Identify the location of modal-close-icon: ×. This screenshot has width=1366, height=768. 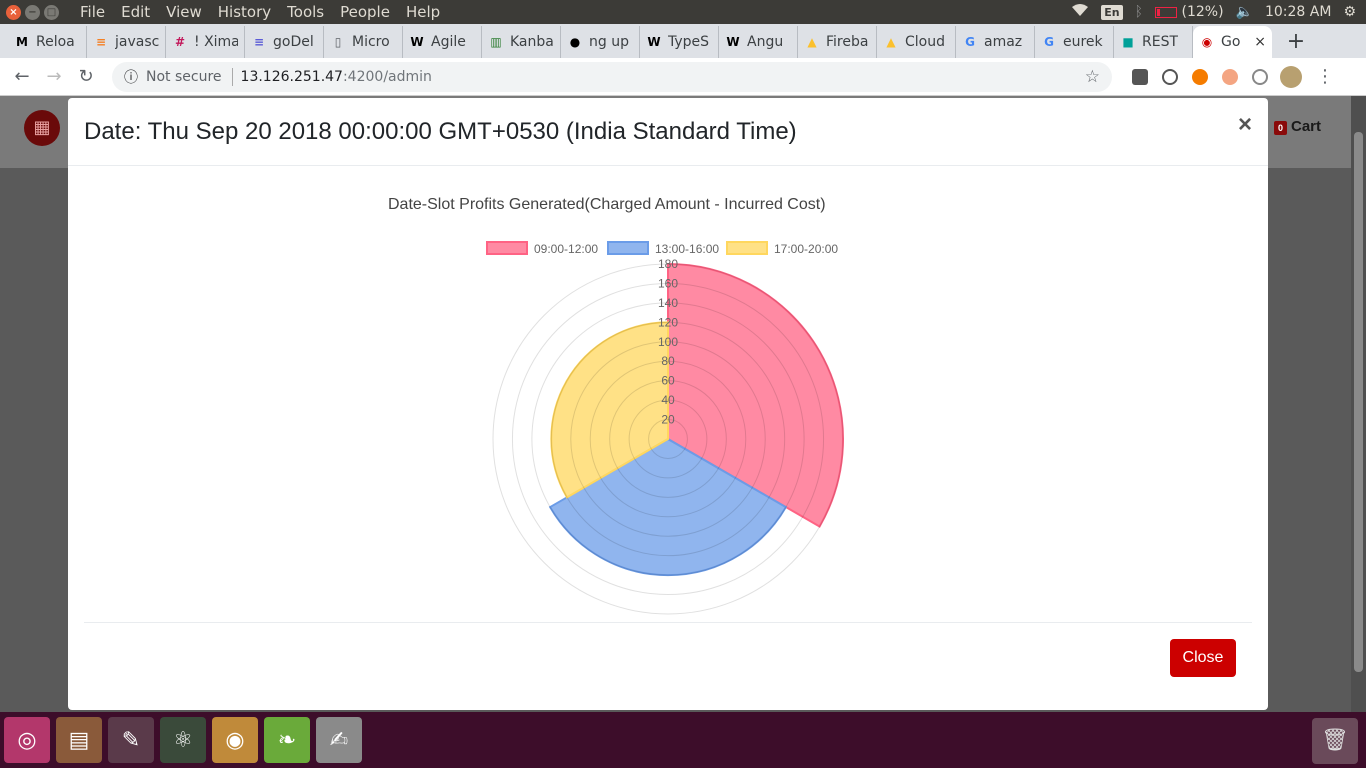
(1245, 125).